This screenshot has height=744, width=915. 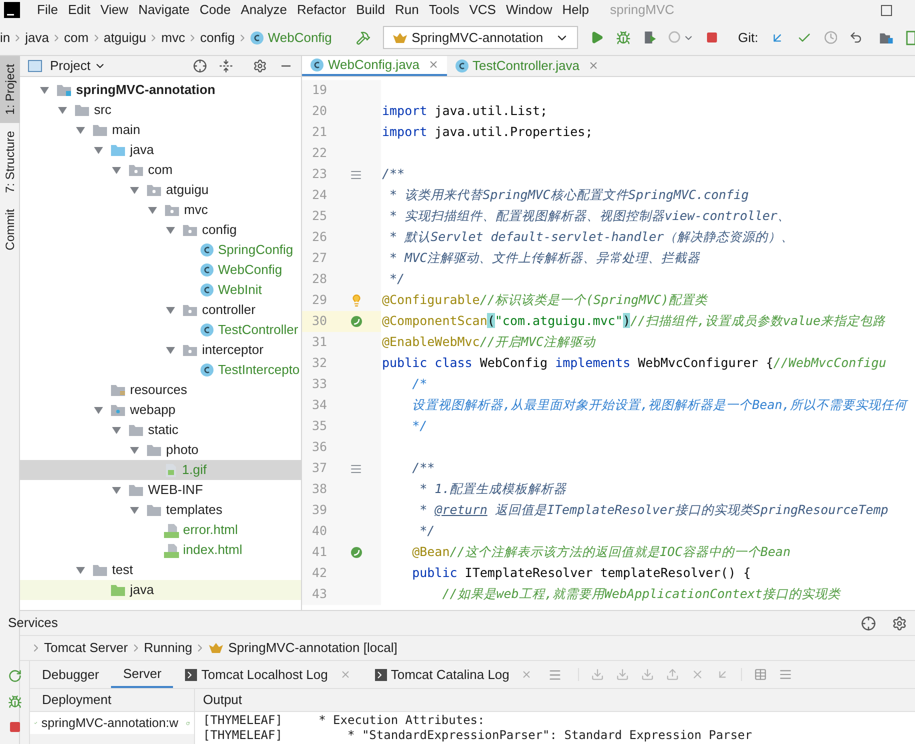 What do you see at coordinates (142, 674) in the screenshot?
I see `output-tab: Server` at bounding box center [142, 674].